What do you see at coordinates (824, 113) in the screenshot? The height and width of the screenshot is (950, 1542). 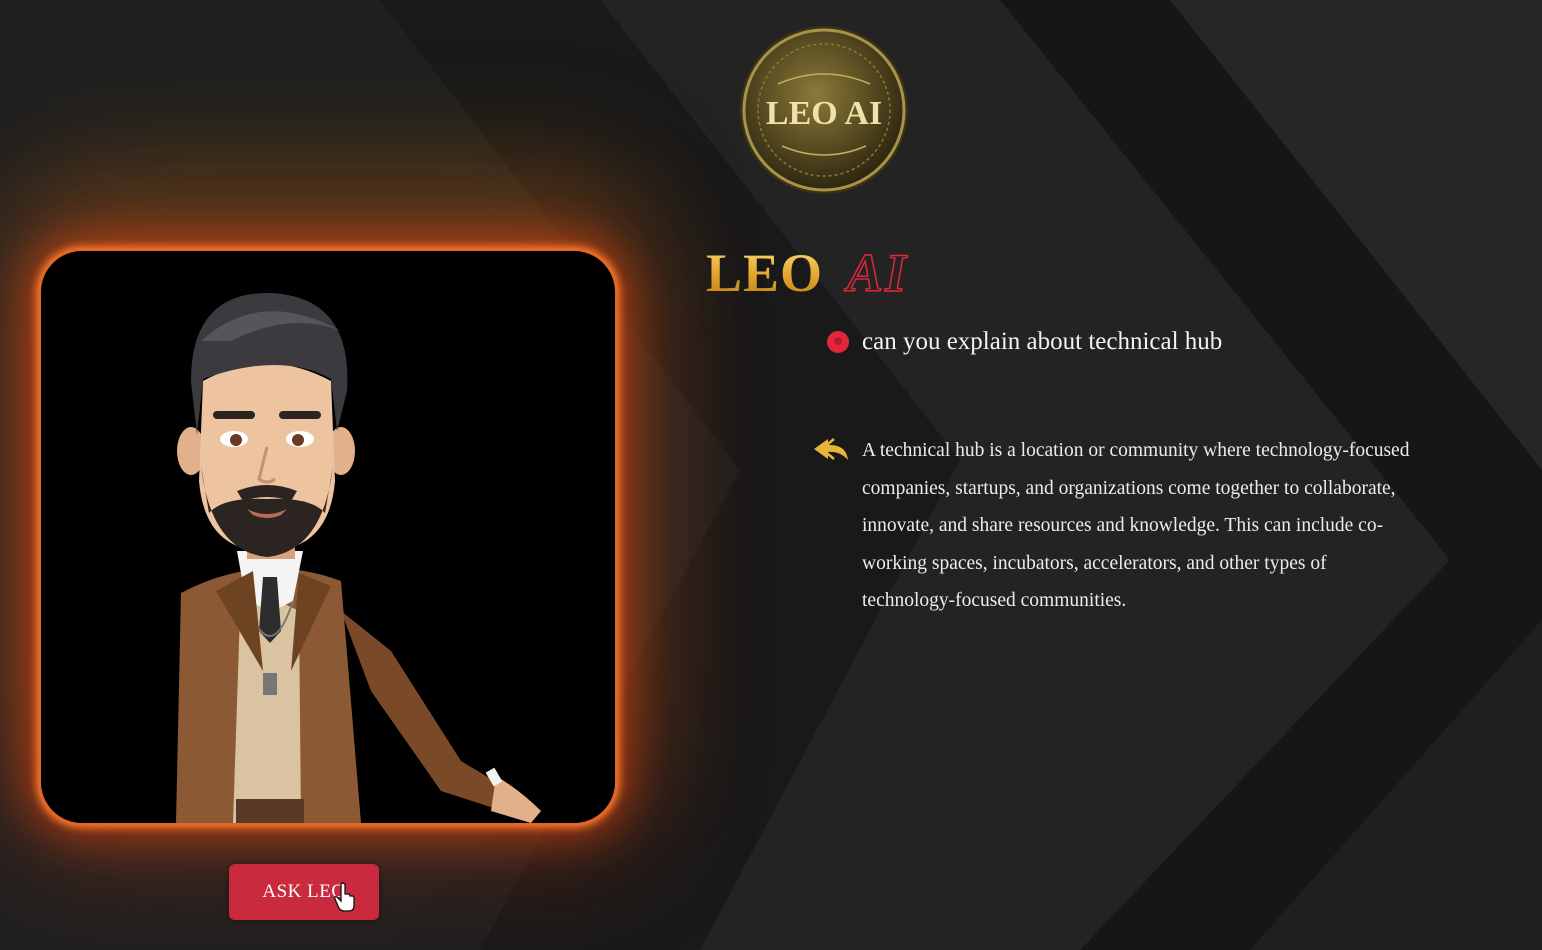 I see `coin-text: LEO AI` at bounding box center [824, 113].